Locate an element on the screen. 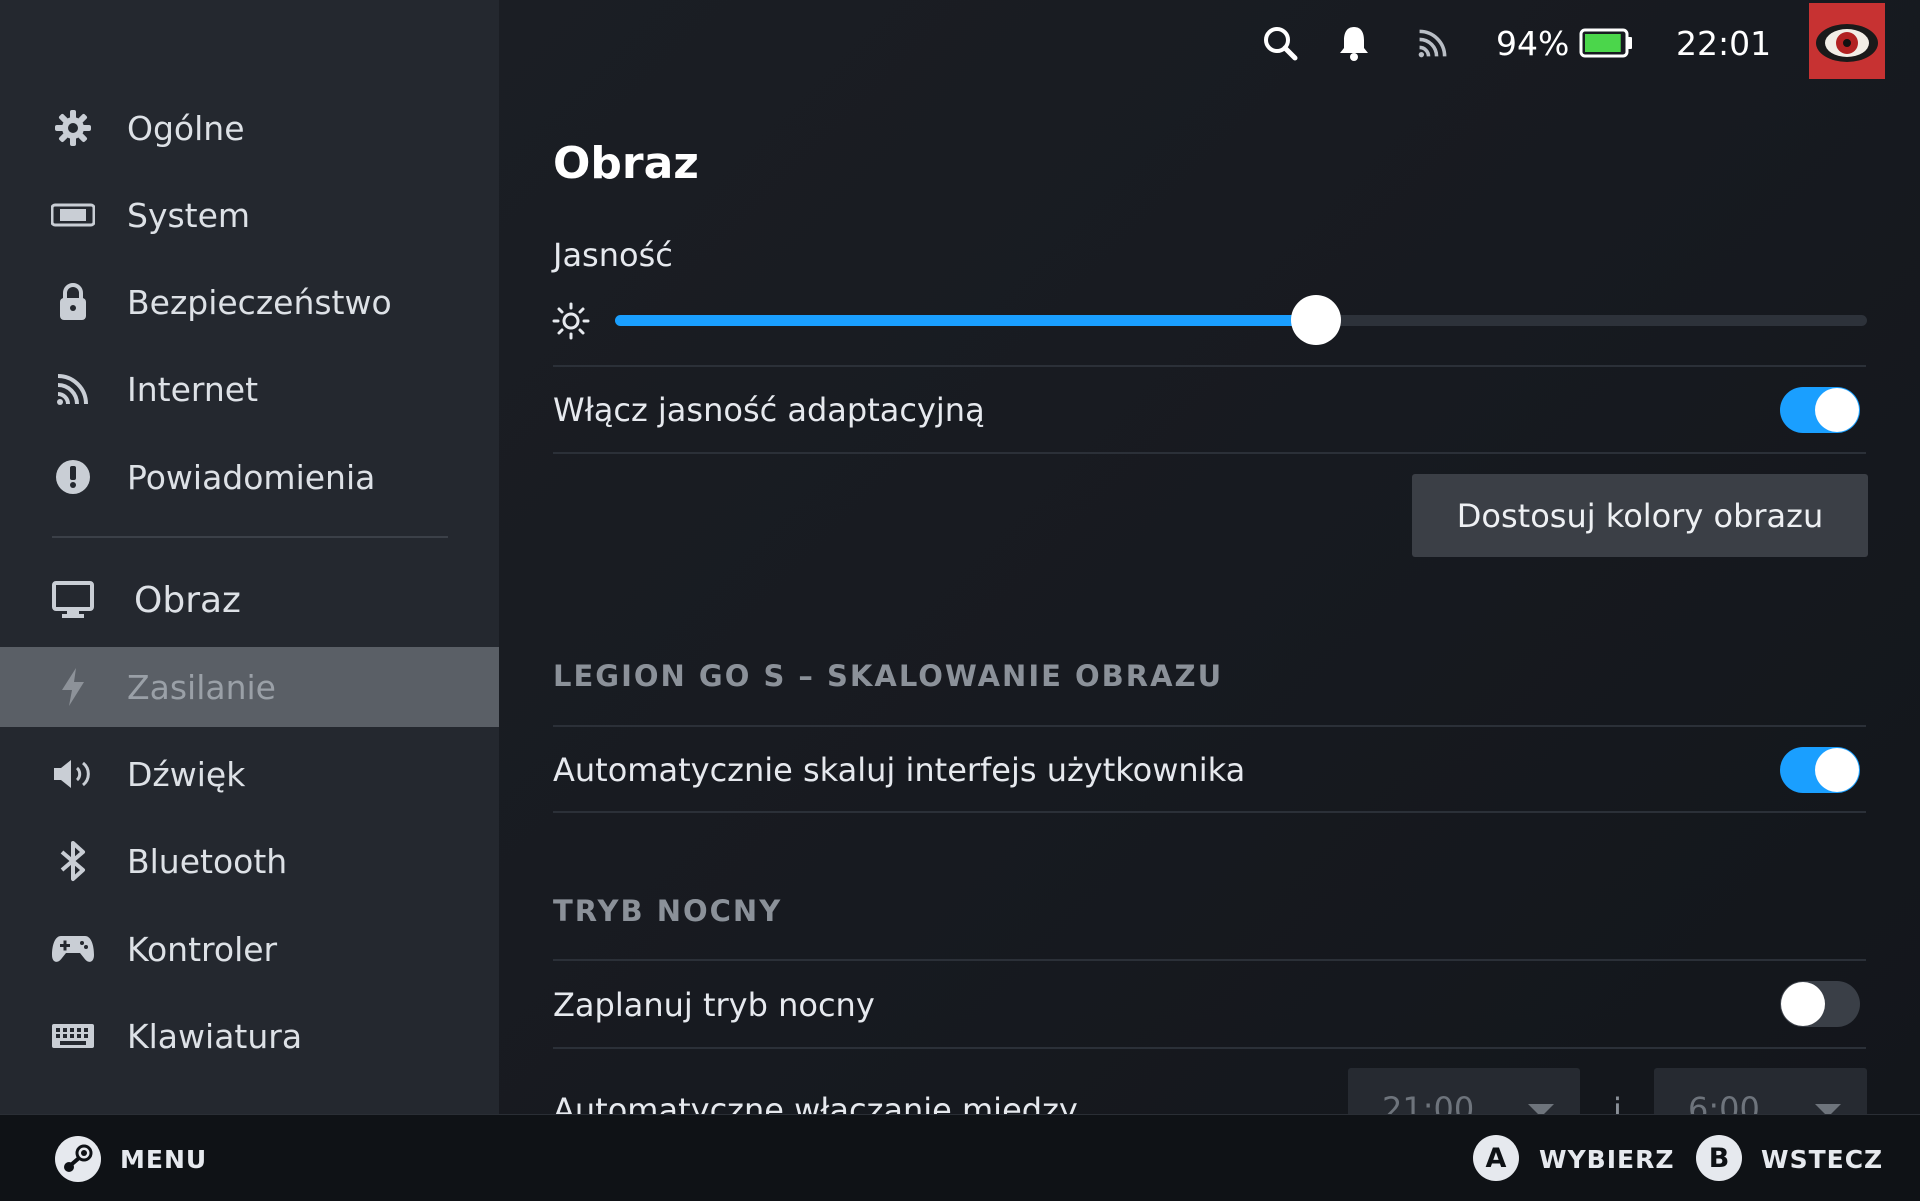  sidebar-item-notifications: Powiadomienia is located at coordinates (249, 477).